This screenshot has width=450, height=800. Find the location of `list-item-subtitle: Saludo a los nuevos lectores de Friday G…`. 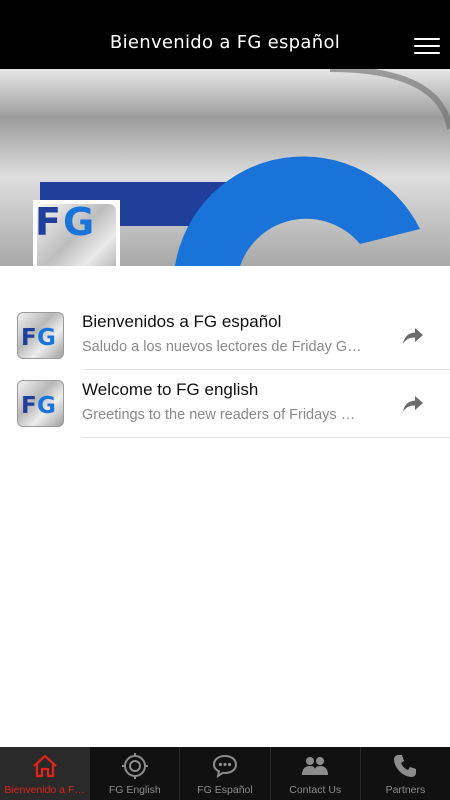

list-item-subtitle: Saludo a los nuevos lectores de Friday G… is located at coordinates (222, 347).